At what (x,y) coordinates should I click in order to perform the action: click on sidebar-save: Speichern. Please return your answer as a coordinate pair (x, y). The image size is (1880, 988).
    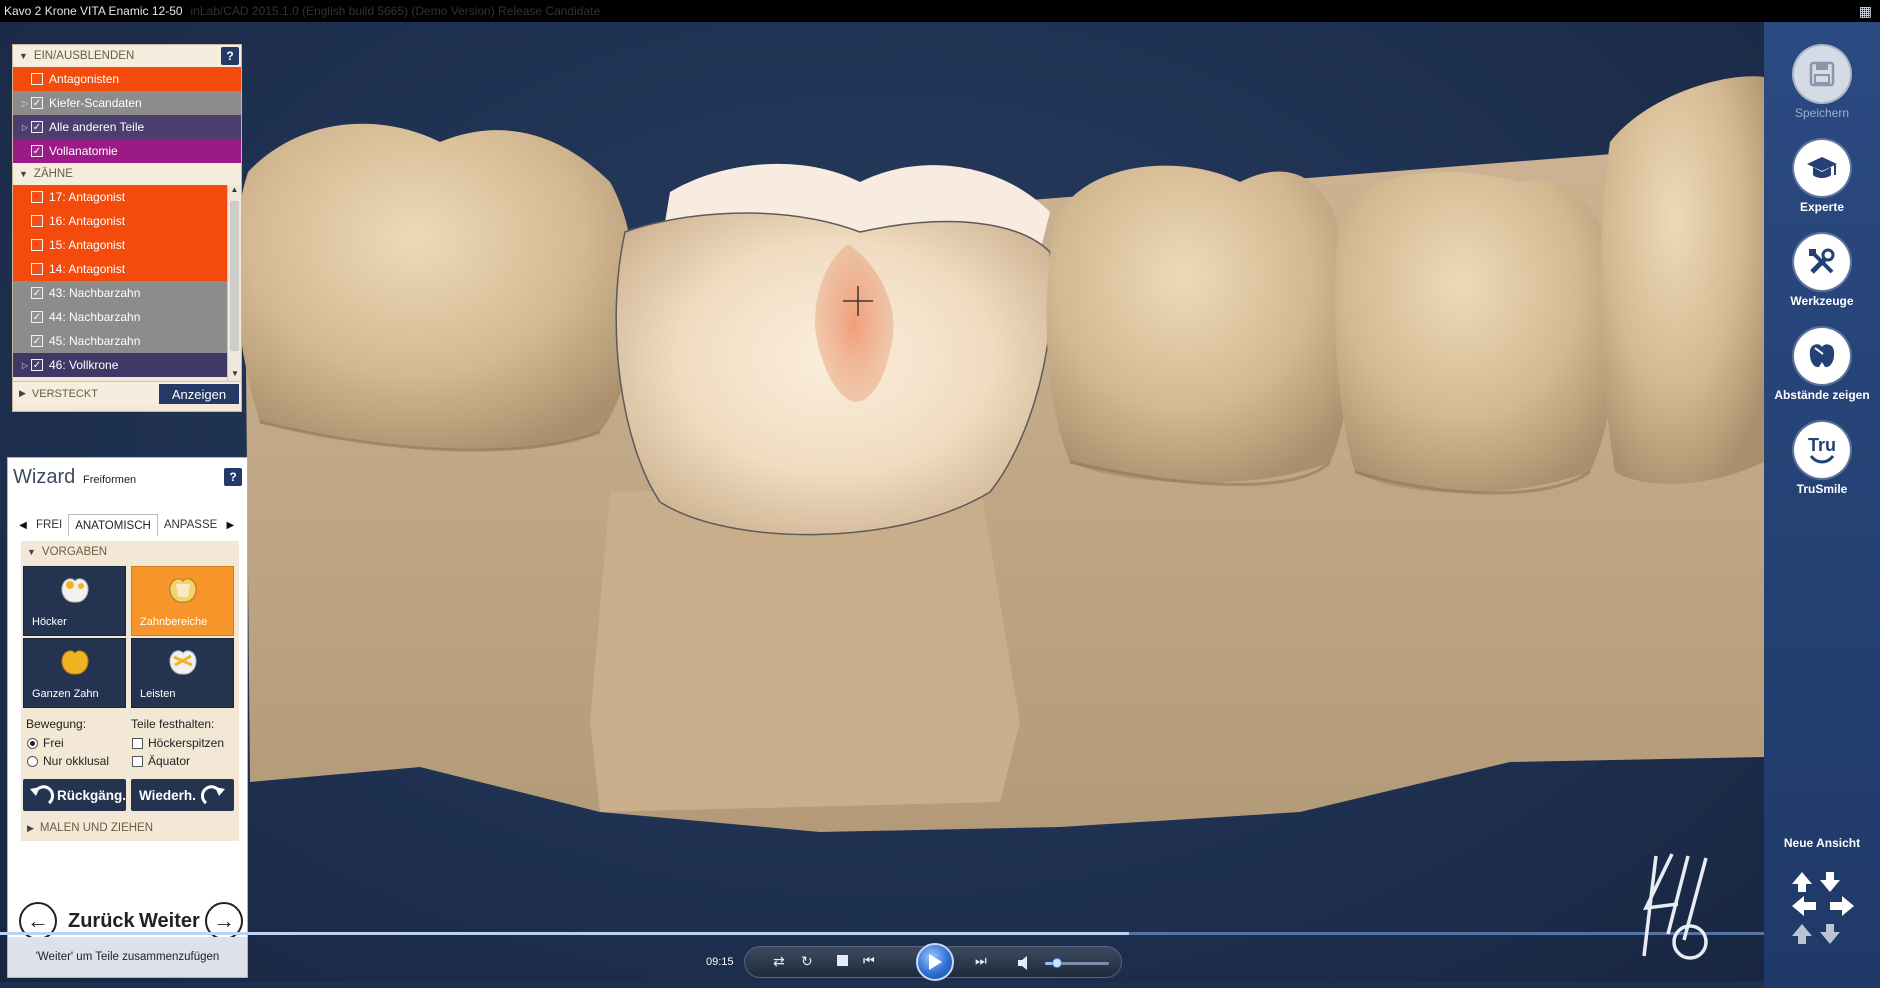
    Looking at the image, I should click on (1822, 83).